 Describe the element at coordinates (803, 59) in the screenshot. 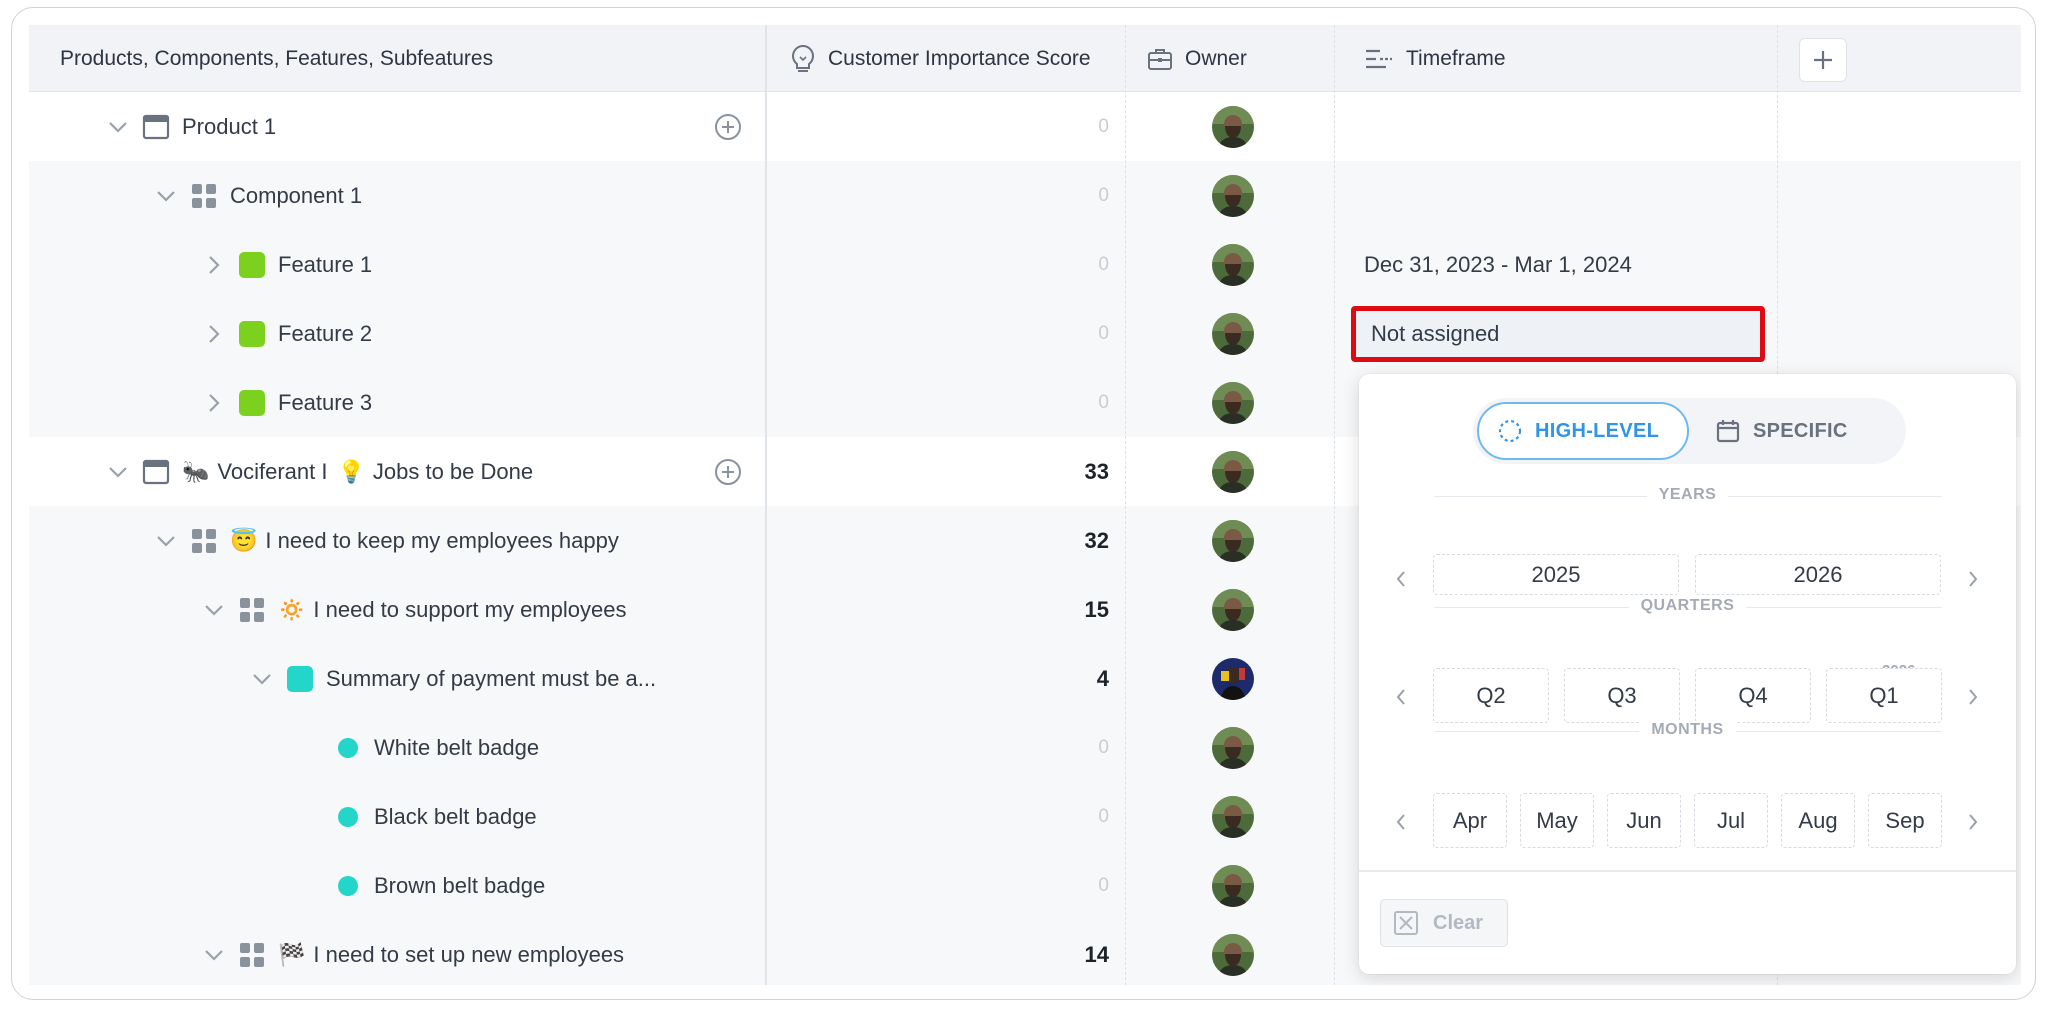

I see `lightbulb-icon` at that location.